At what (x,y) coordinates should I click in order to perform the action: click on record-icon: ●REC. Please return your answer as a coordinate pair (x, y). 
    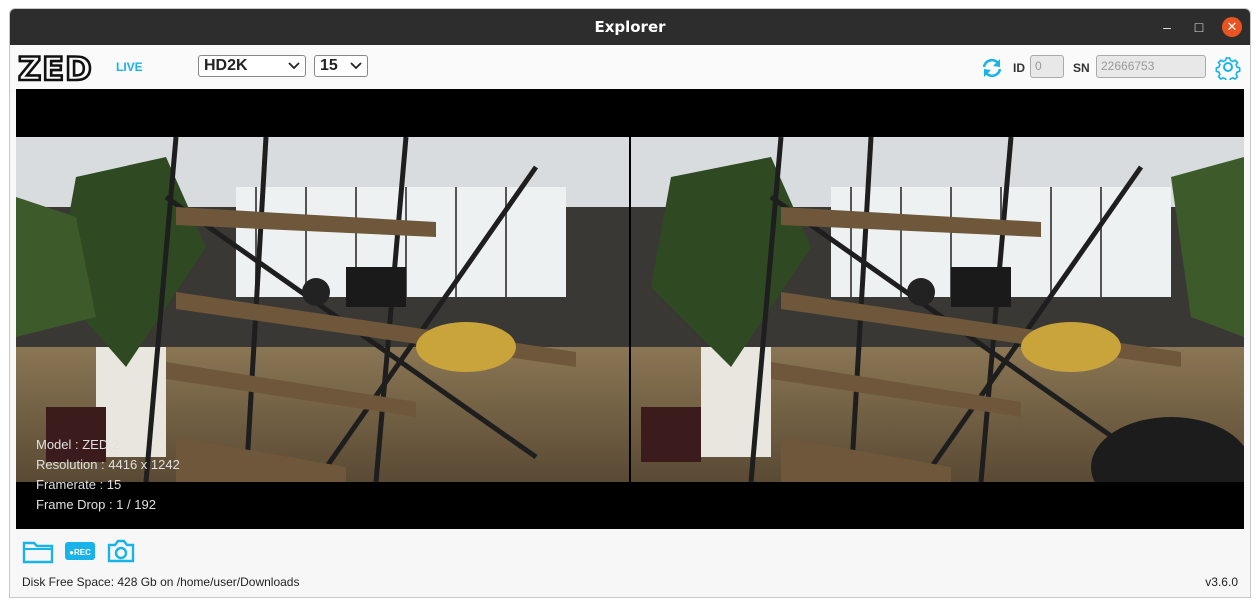
    Looking at the image, I should click on (80, 551).